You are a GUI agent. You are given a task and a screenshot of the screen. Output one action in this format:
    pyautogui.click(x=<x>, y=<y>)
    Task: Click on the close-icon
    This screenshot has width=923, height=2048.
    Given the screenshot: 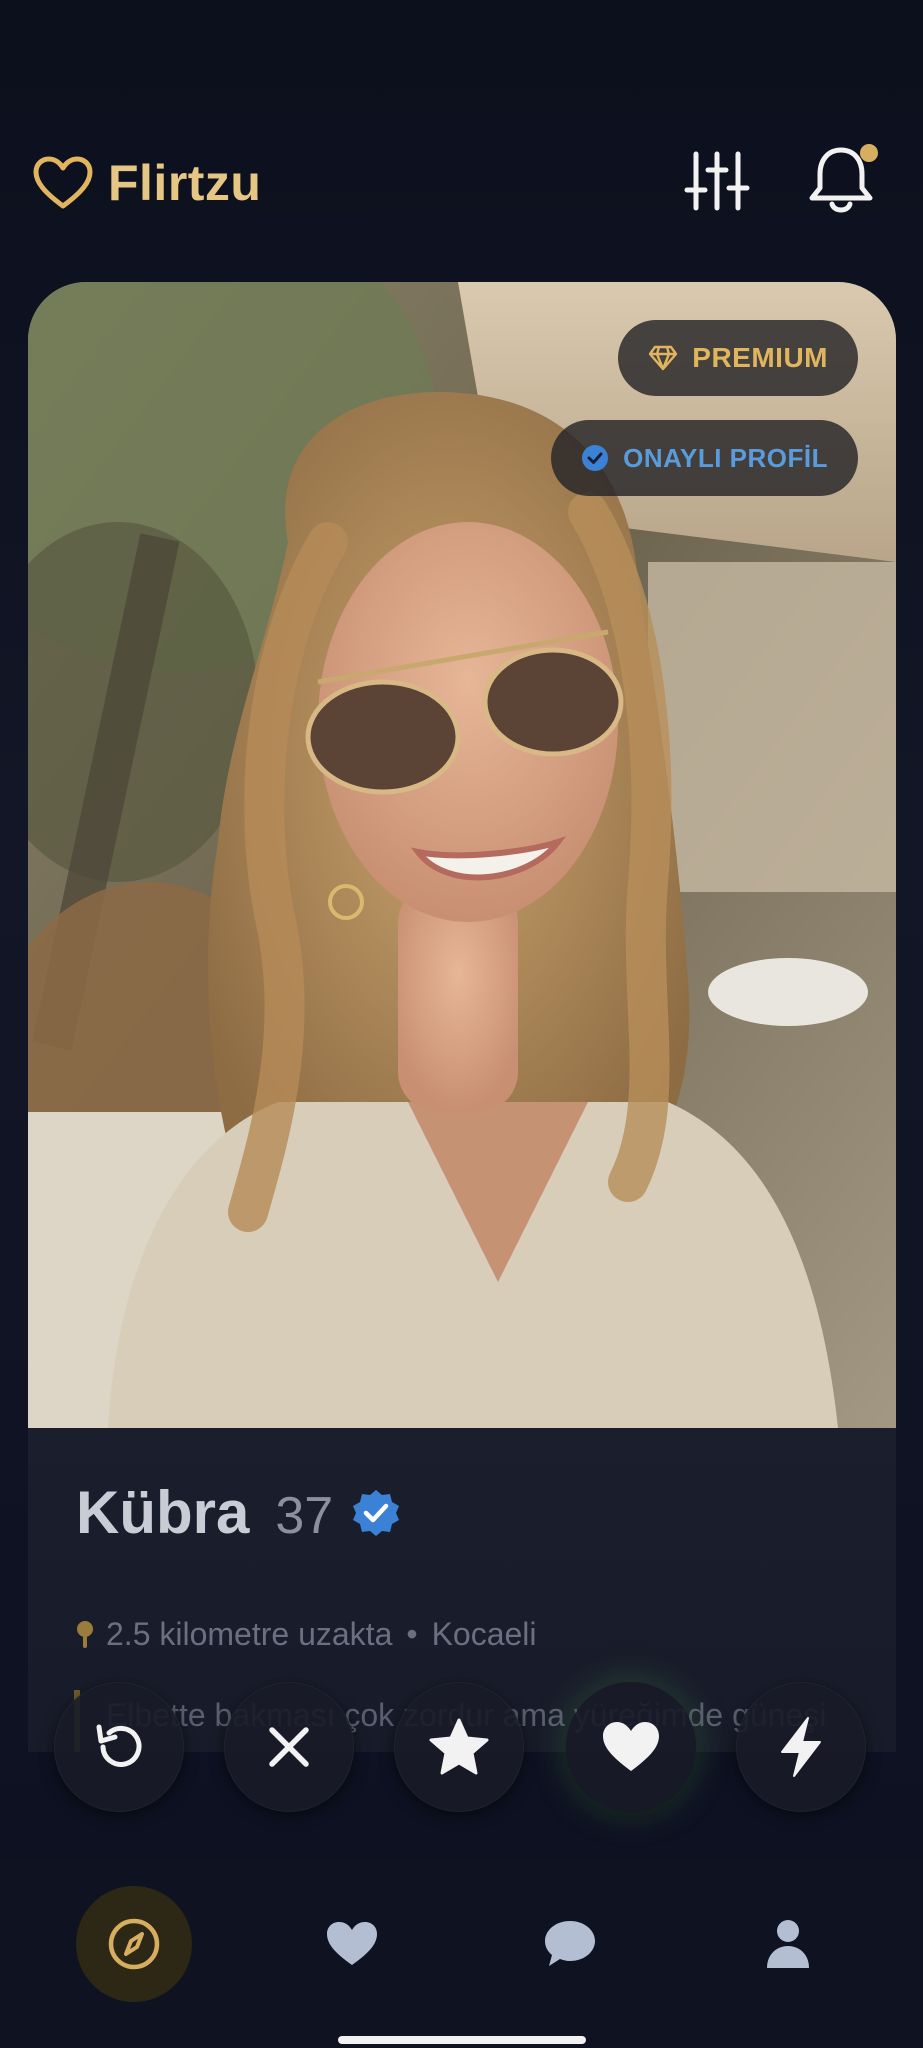 What is the action you would take?
    pyautogui.click(x=289, y=1747)
    